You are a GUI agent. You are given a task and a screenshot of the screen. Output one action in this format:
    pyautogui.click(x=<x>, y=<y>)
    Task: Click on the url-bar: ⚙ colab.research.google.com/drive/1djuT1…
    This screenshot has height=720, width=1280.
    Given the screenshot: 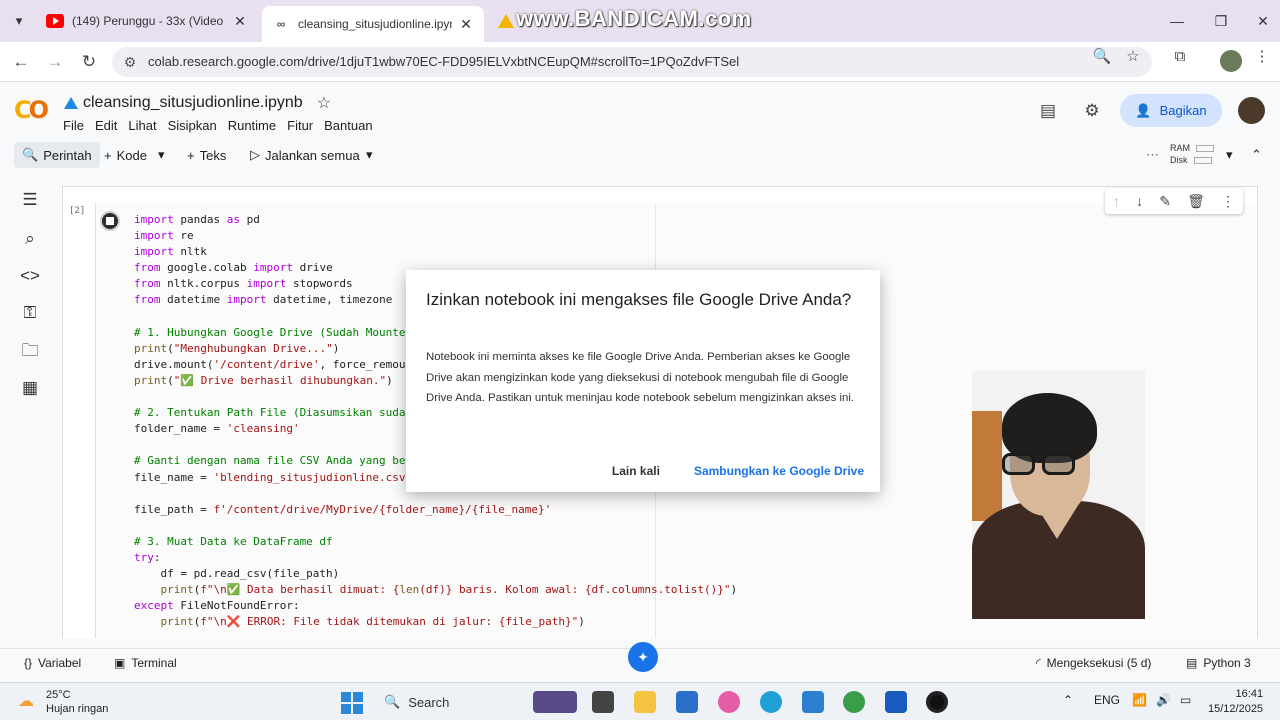 What is the action you would take?
    pyautogui.click(x=632, y=62)
    